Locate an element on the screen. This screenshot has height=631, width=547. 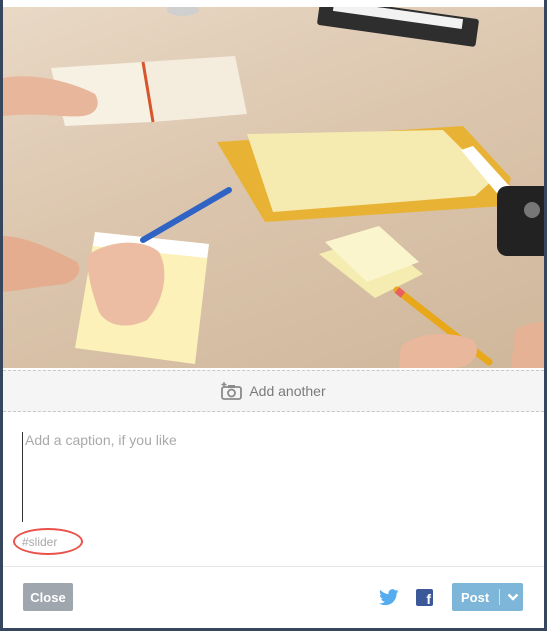
post-button-divider is located at coordinates (499, 597).